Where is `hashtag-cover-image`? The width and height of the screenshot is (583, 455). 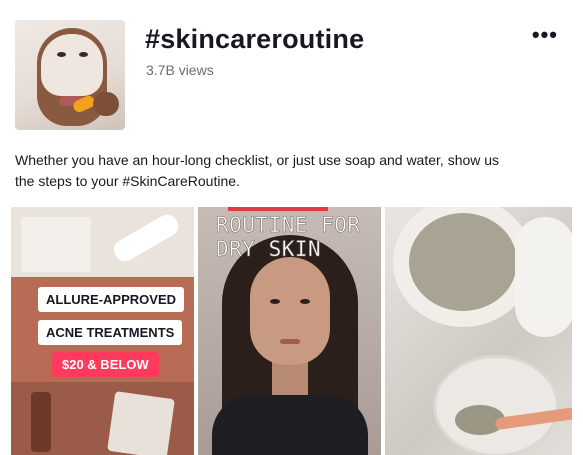 hashtag-cover-image is located at coordinates (70, 75).